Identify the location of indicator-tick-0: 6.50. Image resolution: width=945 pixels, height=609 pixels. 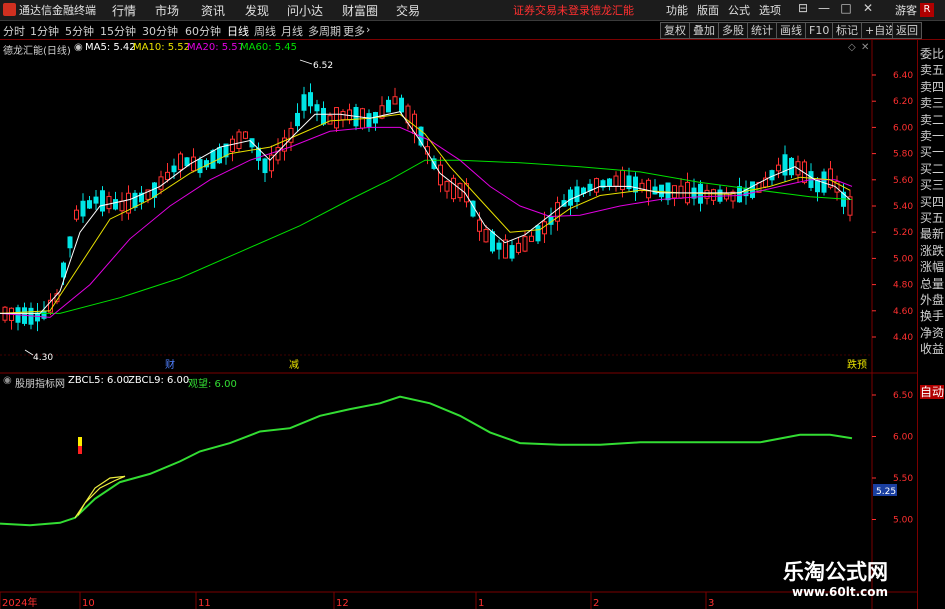
(903, 396).